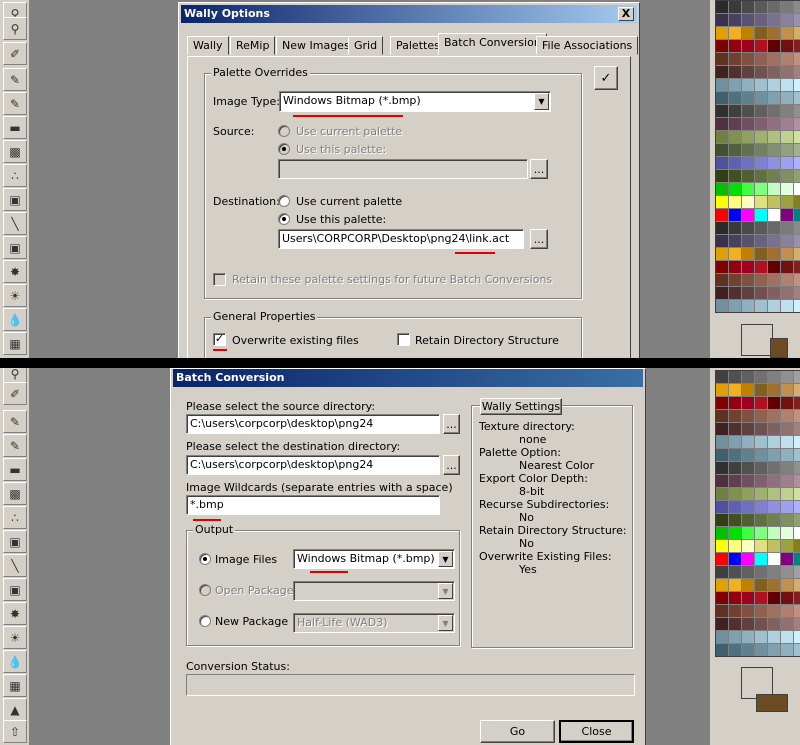 The width and height of the screenshot is (800, 745). I want to click on foreground-color-swatch, so click(779, 348).